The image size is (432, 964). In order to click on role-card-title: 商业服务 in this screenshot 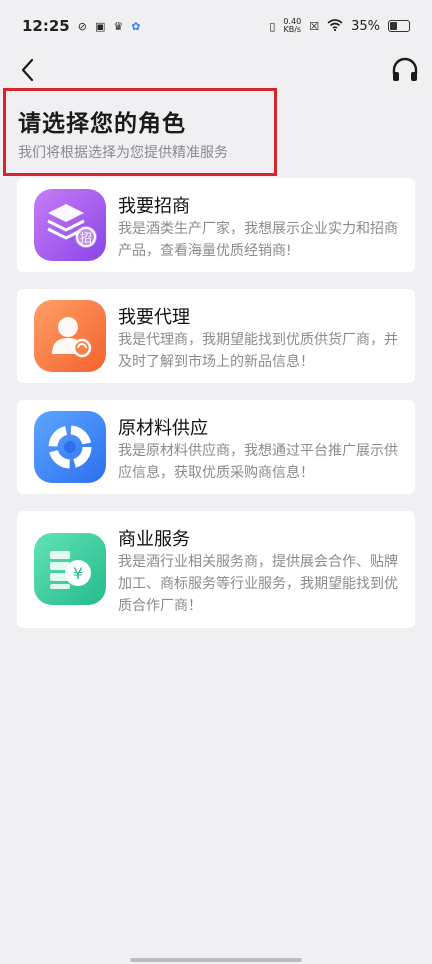, I will do `click(154, 539)`.